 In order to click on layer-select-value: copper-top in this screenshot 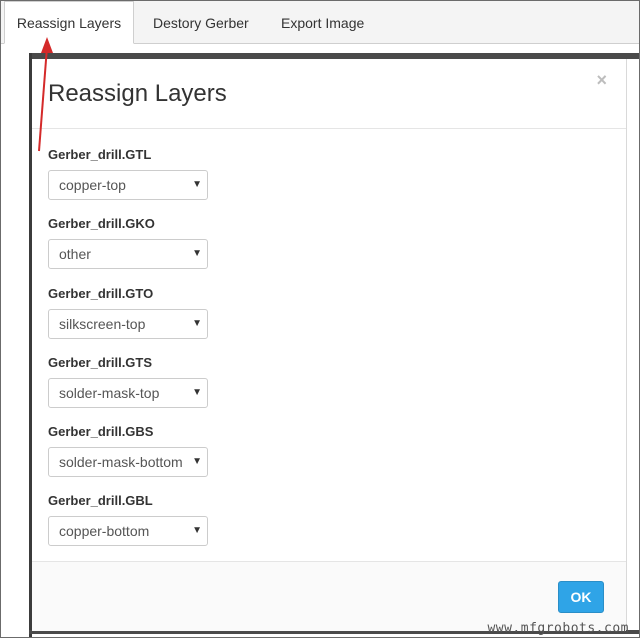, I will do `click(92, 185)`.